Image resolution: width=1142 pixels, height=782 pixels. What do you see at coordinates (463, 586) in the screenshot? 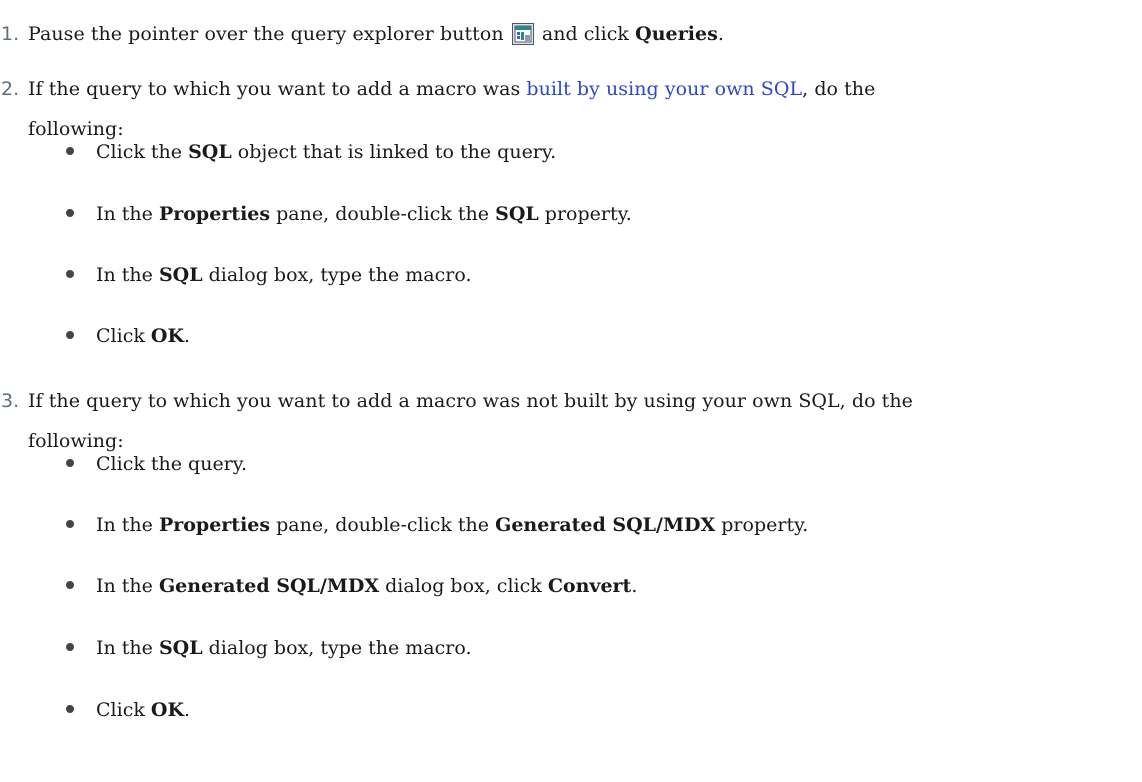
I see `bullet-text-mid: dialog box, click` at bounding box center [463, 586].